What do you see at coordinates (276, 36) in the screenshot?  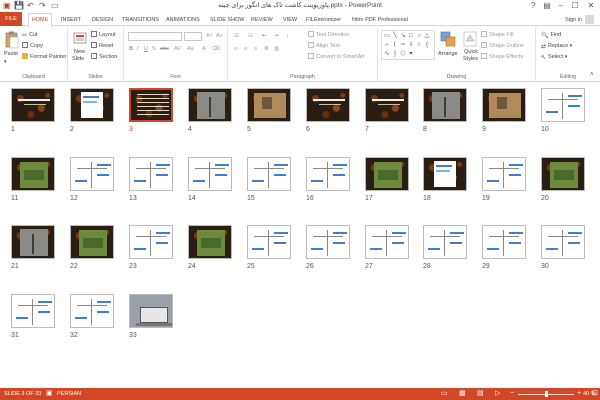 I see `increase-indent-icon: ⇥` at bounding box center [276, 36].